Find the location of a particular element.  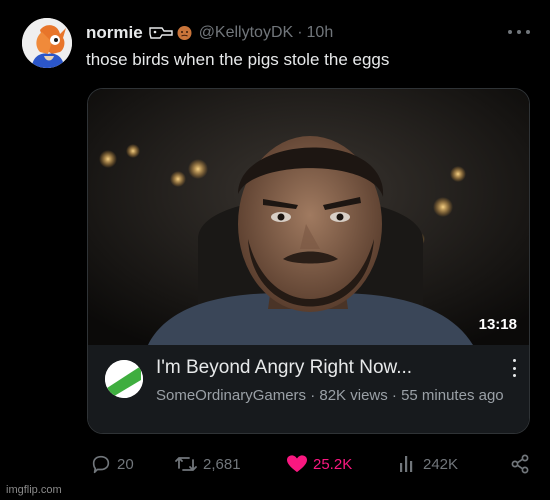

more-vertical-icon is located at coordinates (514, 360).